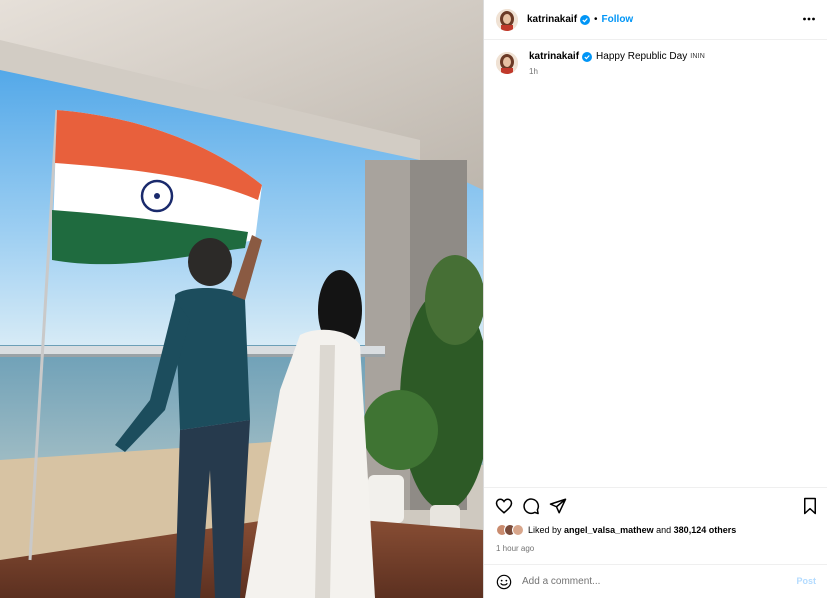 The width and height of the screenshot is (827, 598). What do you see at coordinates (618, 19) in the screenshot?
I see `follow-button: Follow` at bounding box center [618, 19].